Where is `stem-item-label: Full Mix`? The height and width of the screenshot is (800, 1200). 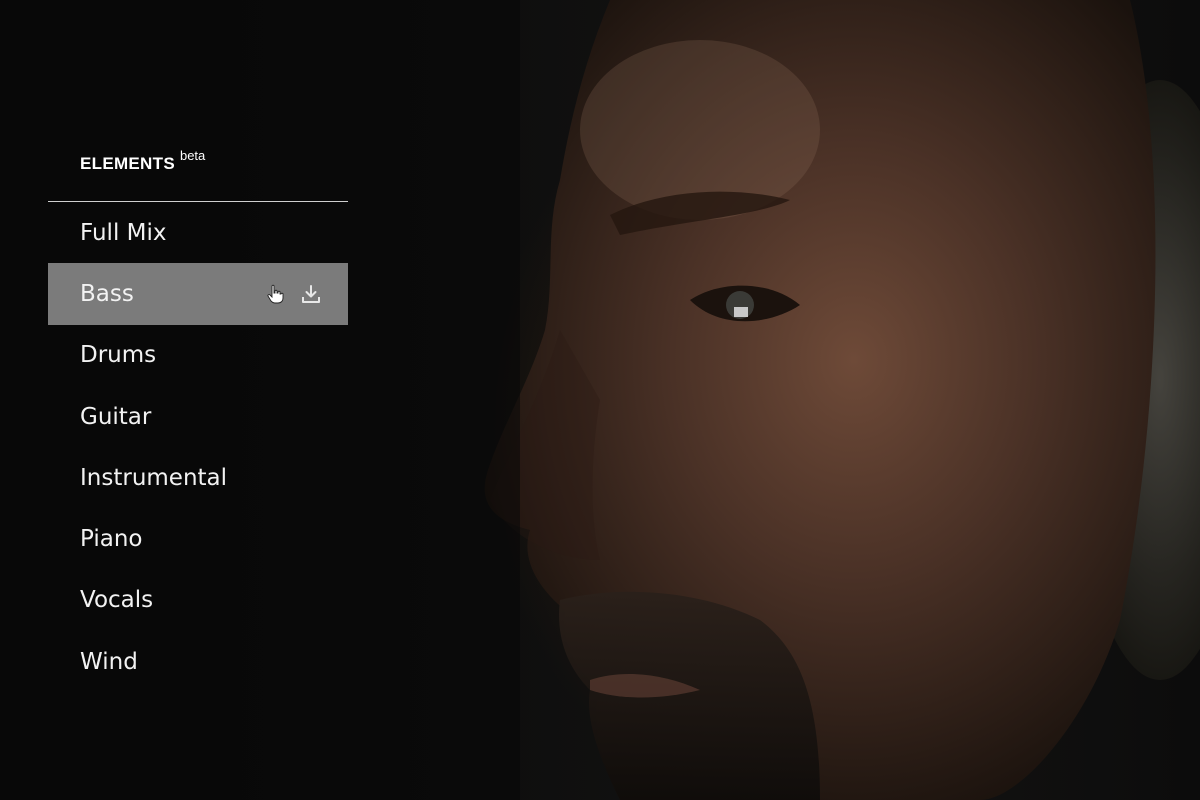
stem-item-label: Full Mix is located at coordinates (123, 232).